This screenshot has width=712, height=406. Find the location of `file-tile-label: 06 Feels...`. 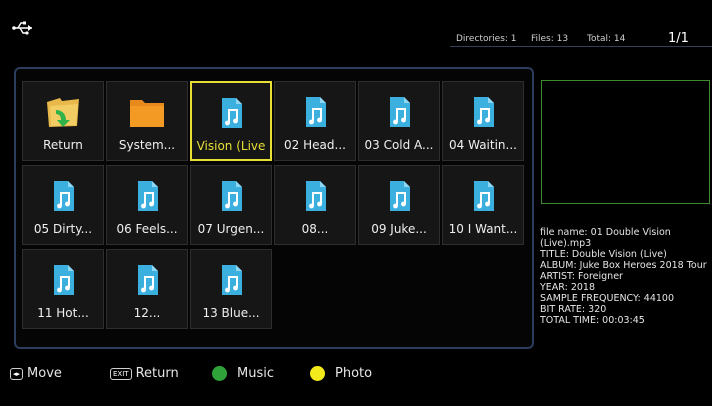

file-tile-label: 06 Feels... is located at coordinates (147, 229).